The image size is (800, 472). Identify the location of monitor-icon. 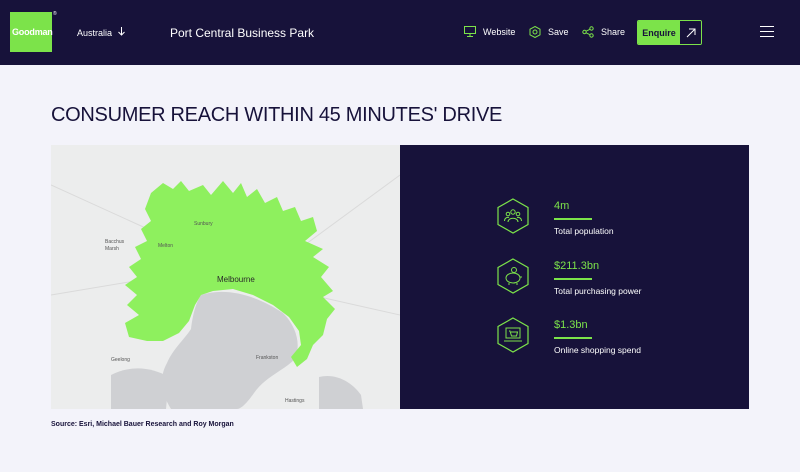
(470, 31).